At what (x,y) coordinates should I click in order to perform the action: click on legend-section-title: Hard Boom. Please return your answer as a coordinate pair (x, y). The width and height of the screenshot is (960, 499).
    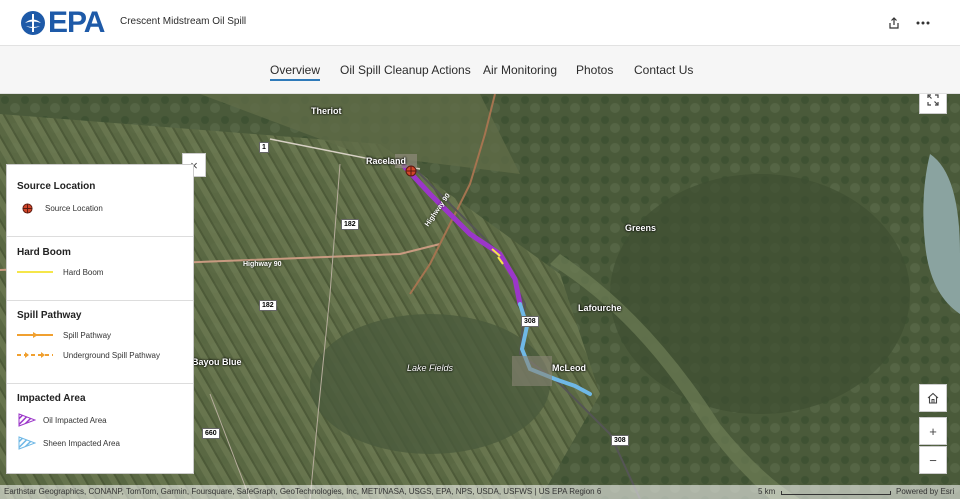
    Looking at the image, I should click on (44, 252).